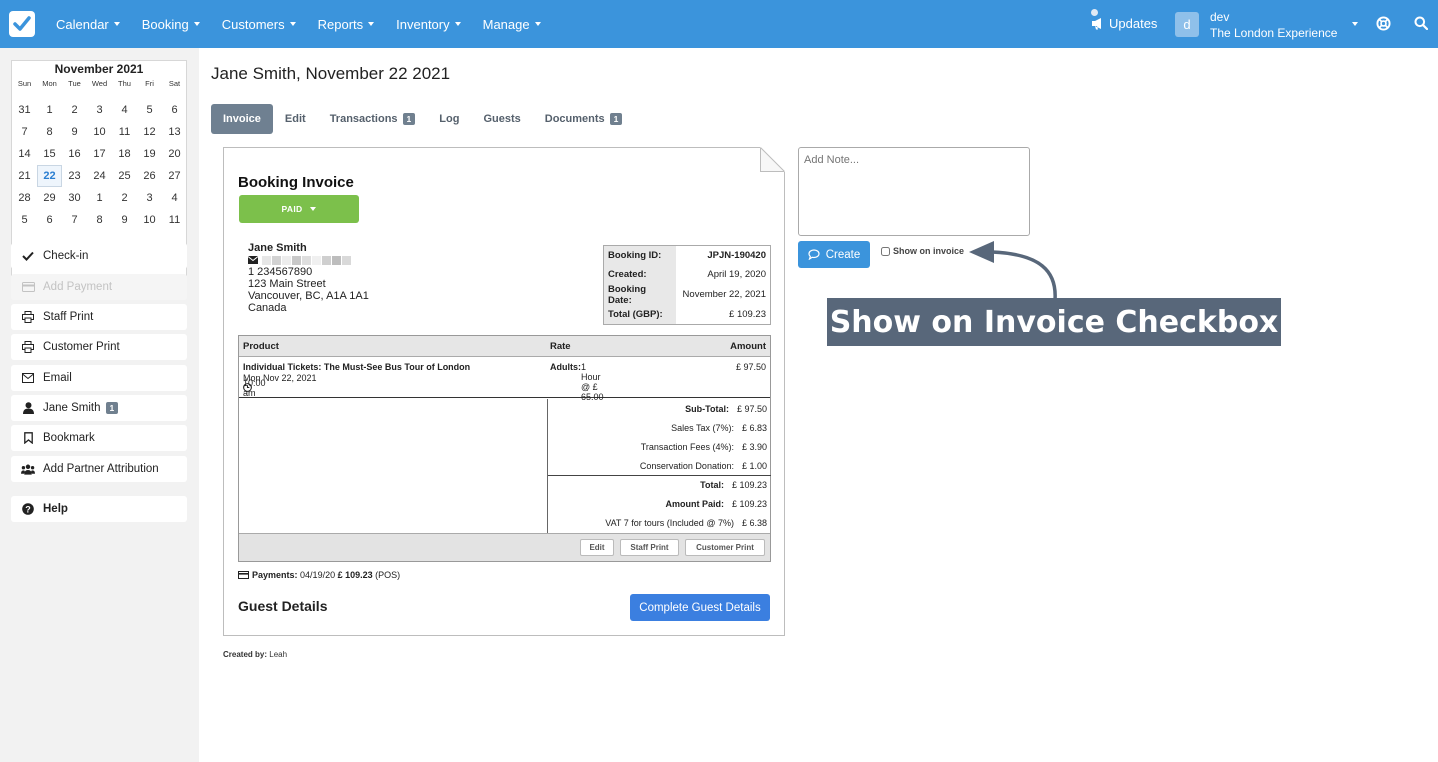  What do you see at coordinates (584, 119) in the screenshot?
I see `tab-documents: Documents 1` at bounding box center [584, 119].